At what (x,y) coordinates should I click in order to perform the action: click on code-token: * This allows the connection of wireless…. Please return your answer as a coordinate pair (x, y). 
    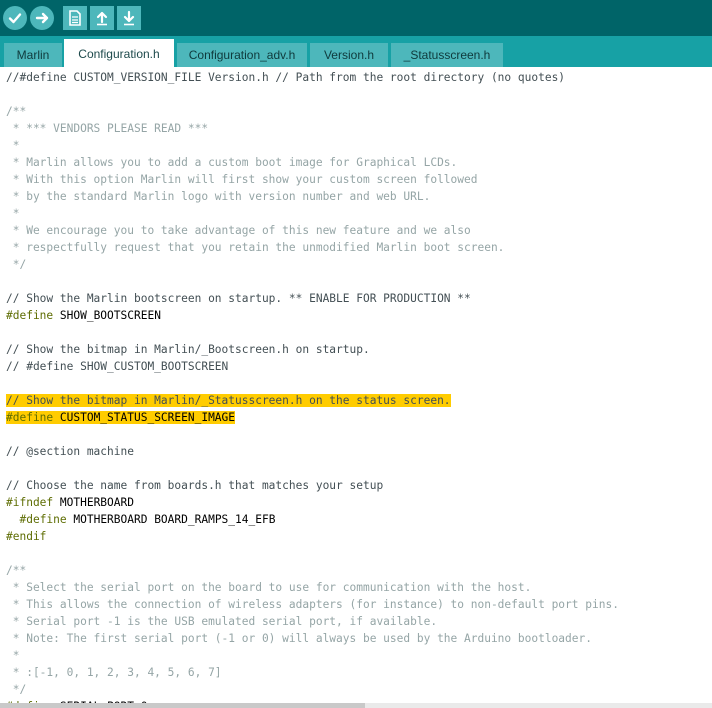
    Looking at the image, I should click on (312, 604).